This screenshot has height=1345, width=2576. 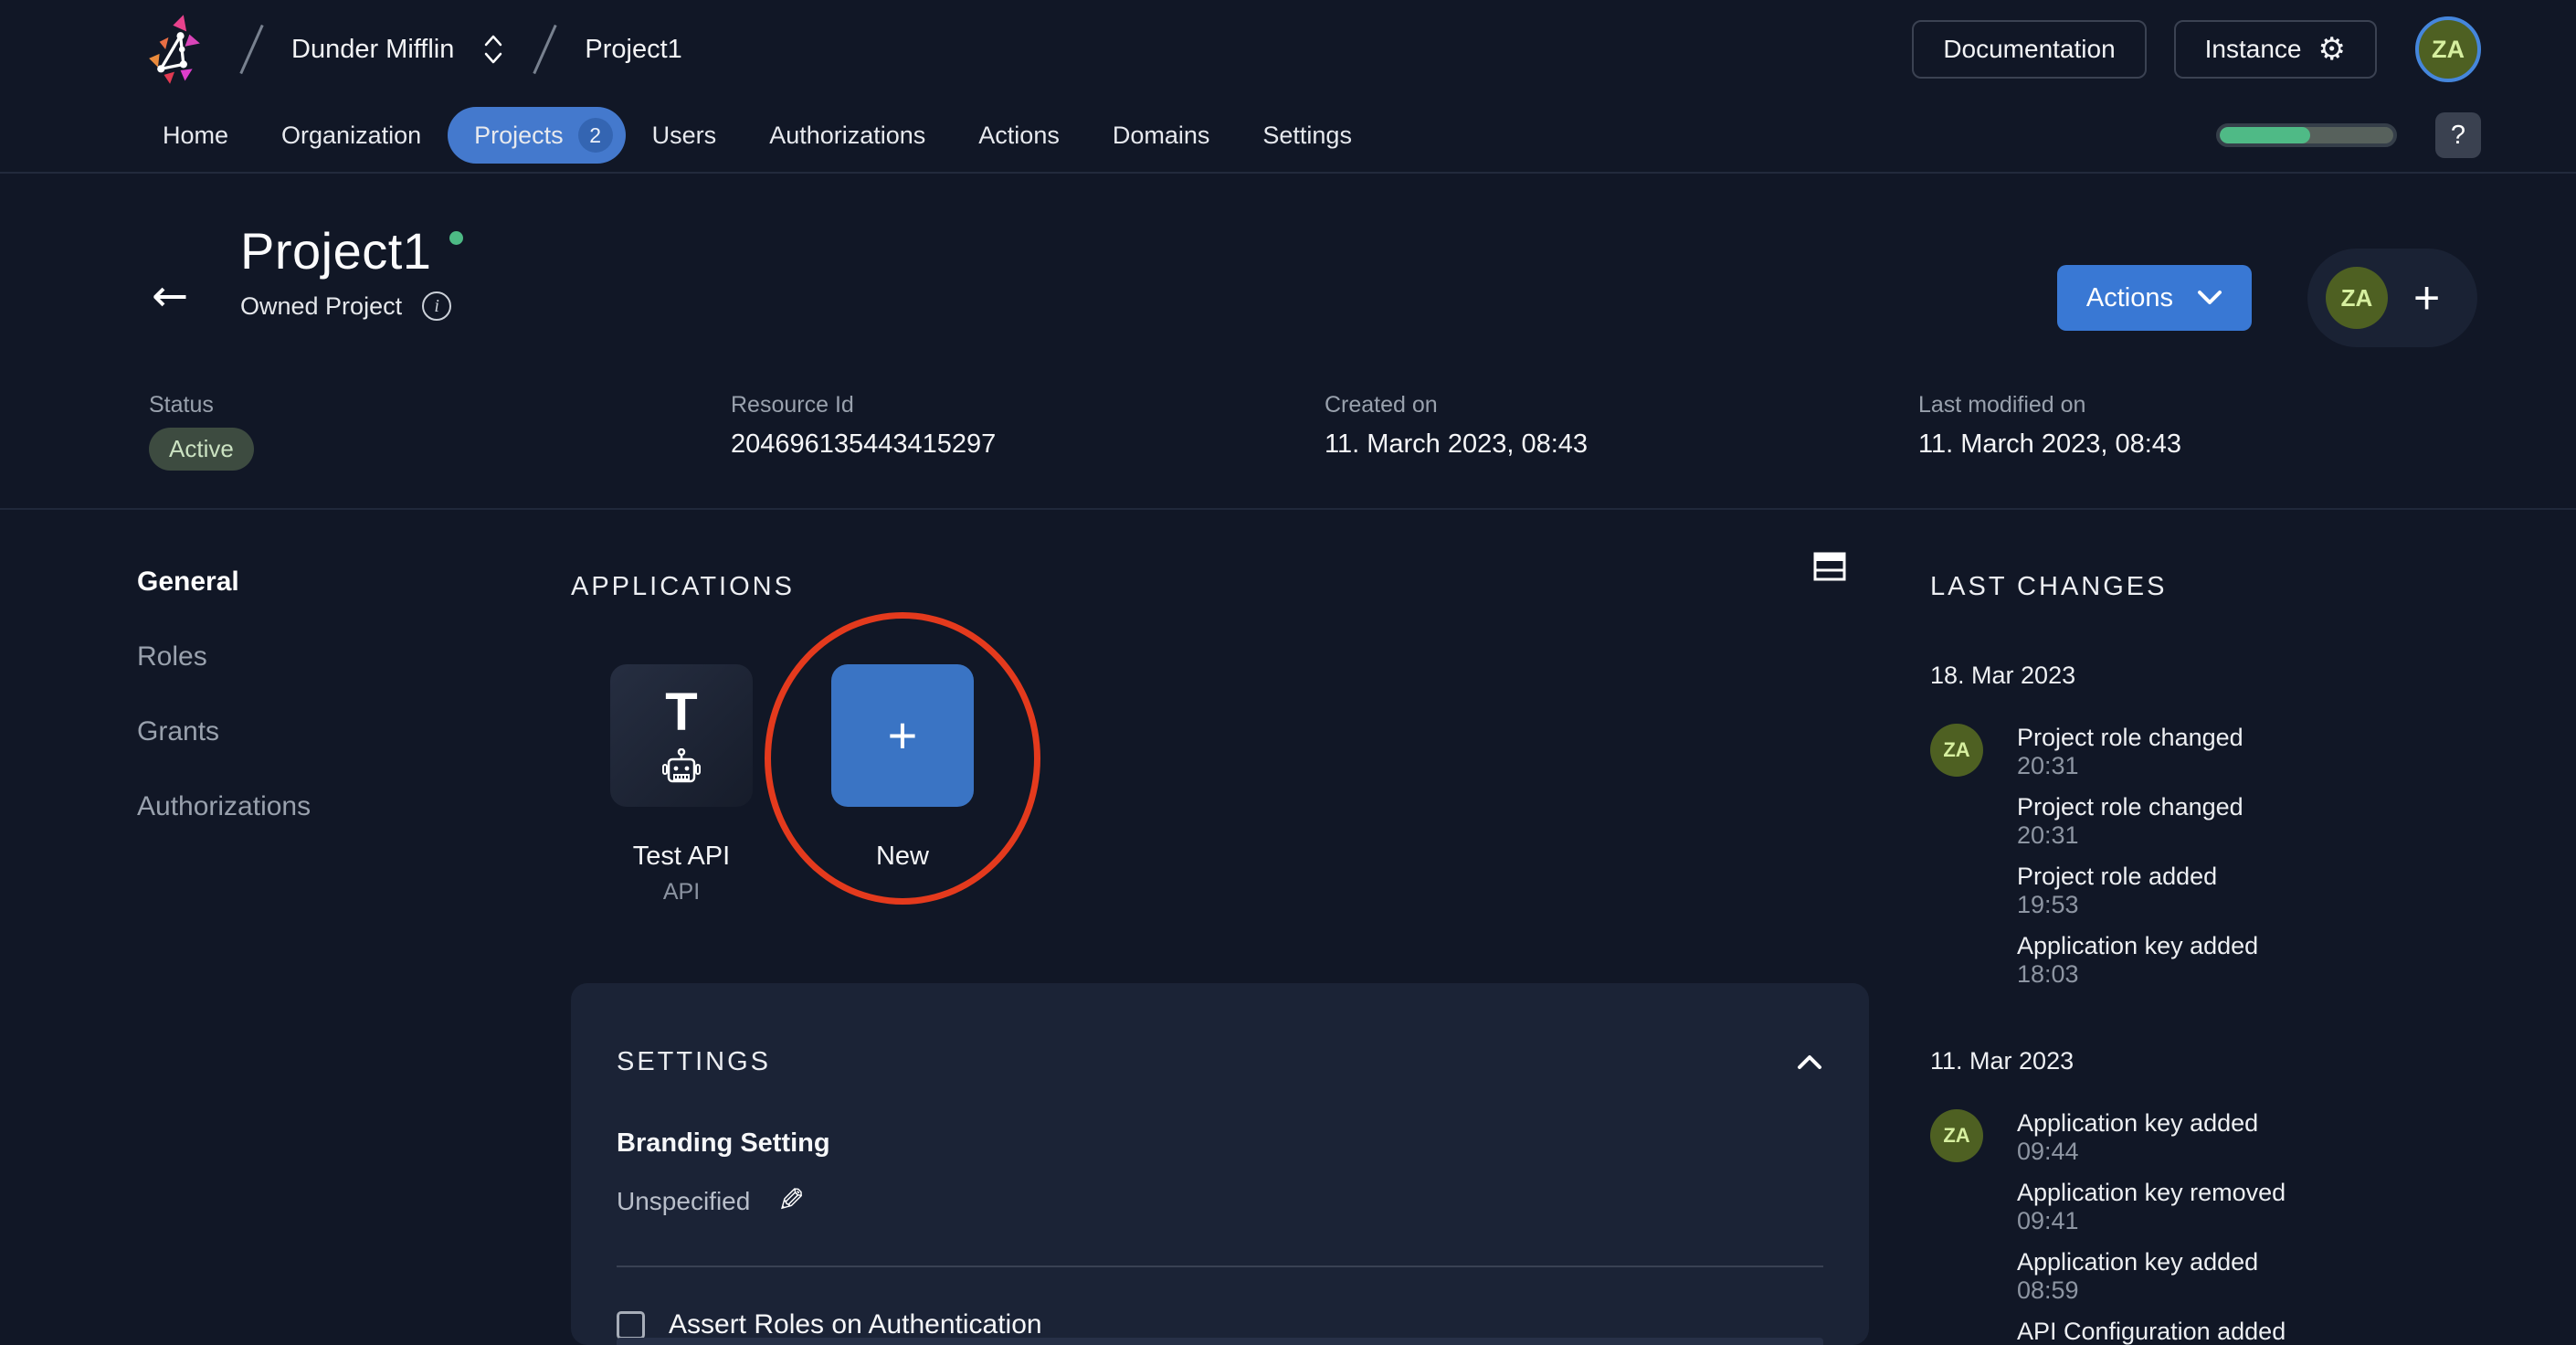 I want to click on change-group-date: 18. Mar 2023, so click(x=2003, y=675).